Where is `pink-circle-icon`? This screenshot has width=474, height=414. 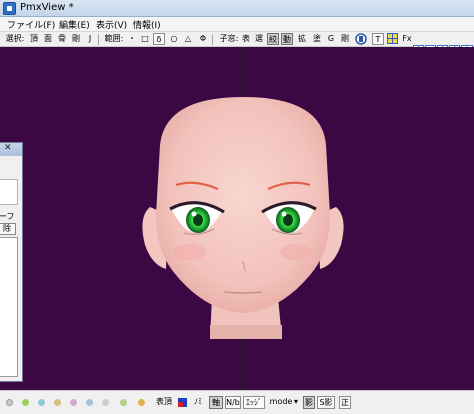 pink-circle-icon is located at coordinates (73, 402).